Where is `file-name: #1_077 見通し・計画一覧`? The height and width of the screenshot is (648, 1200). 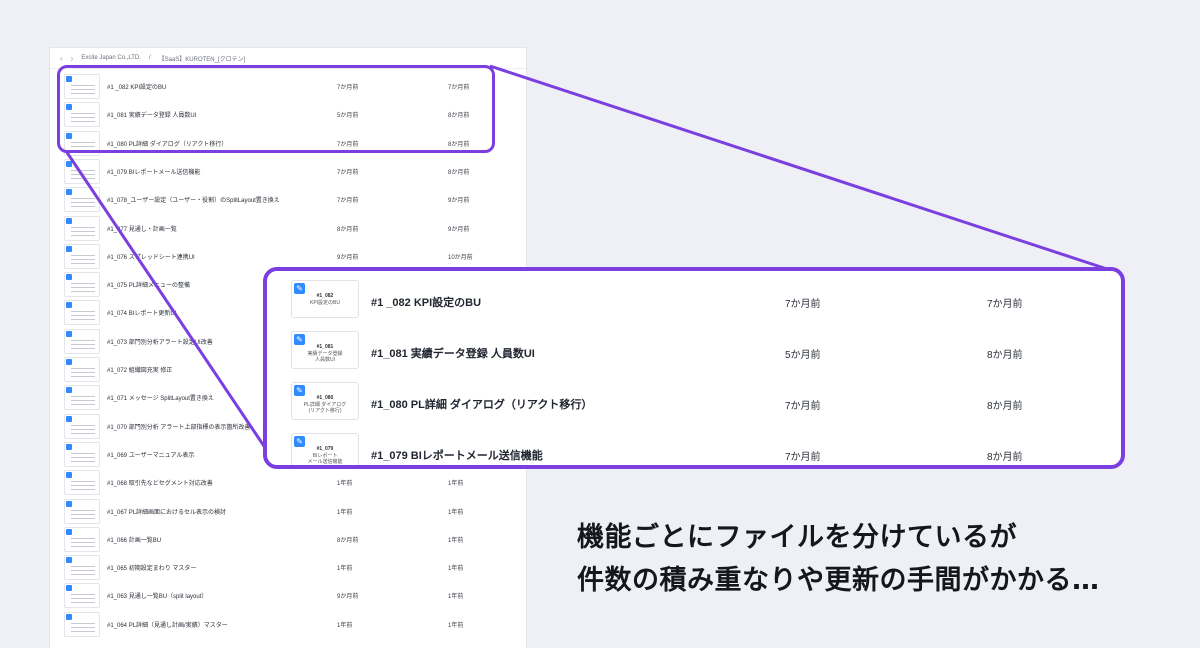 file-name: #1_077 見通し・計画一覧 is located at coordinates (142, 229).